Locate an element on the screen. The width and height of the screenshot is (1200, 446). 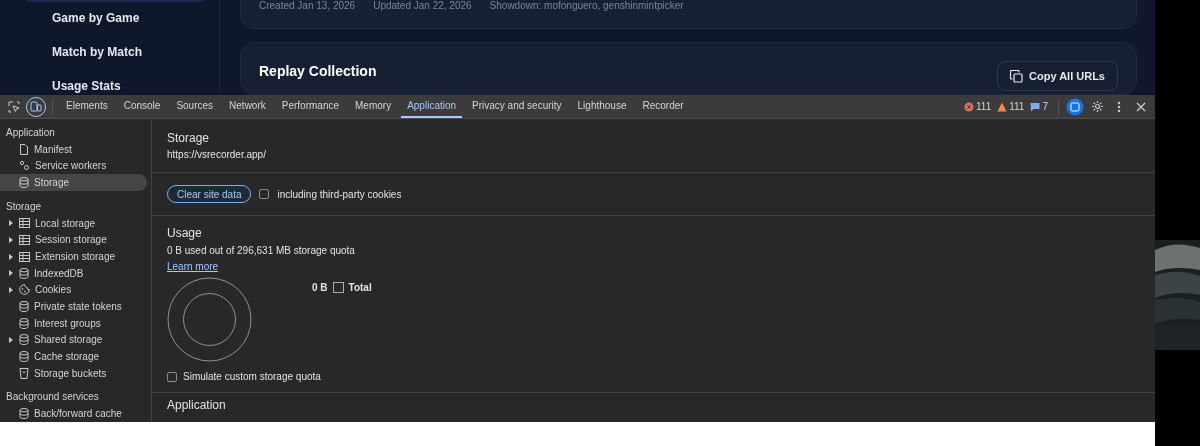
item-label: IndexedDB is located at coordinates (59, 273).